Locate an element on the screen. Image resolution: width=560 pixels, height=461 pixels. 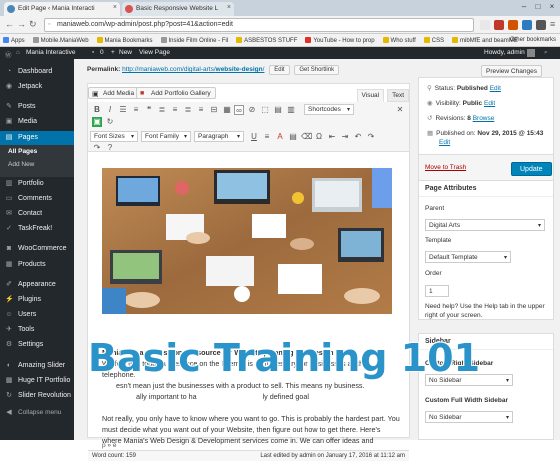
menu-icon: ≡ is located at coordinates (552, 24).